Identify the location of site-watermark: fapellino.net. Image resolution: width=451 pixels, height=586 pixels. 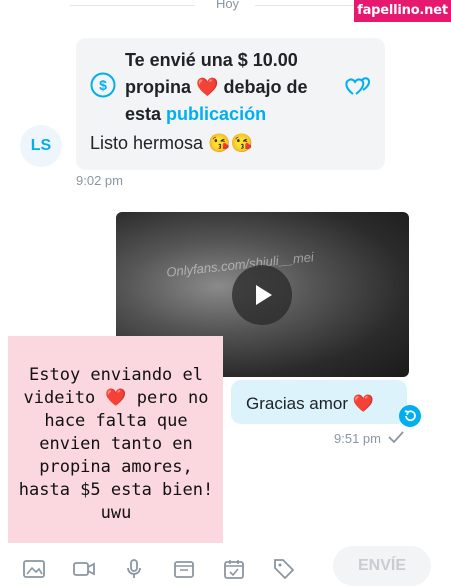
(402, 11).